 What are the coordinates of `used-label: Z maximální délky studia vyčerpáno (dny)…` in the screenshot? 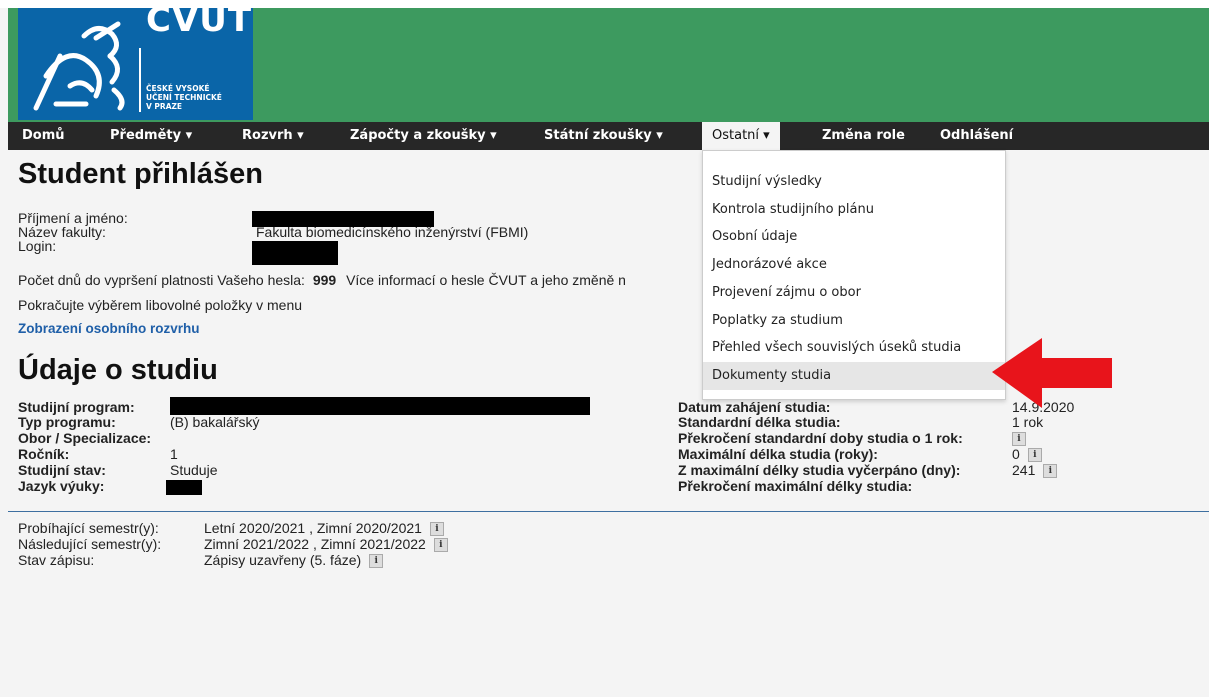 It's located at (819, 470).